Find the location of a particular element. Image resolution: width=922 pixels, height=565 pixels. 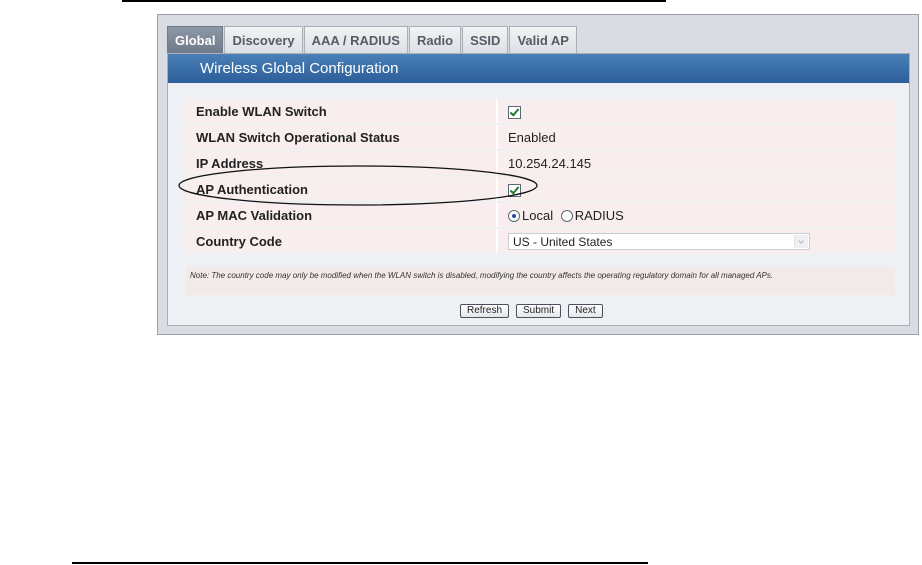

tab-valid-ap: Valid AP is located at coordinates (543, 39).